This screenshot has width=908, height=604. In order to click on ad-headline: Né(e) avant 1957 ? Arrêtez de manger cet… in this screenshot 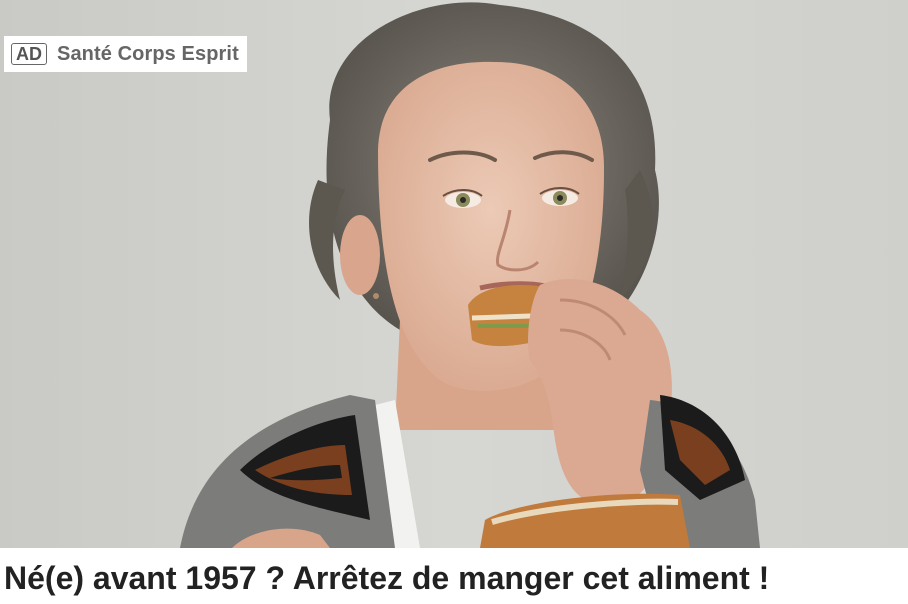, I will do `click(454, 578)`.